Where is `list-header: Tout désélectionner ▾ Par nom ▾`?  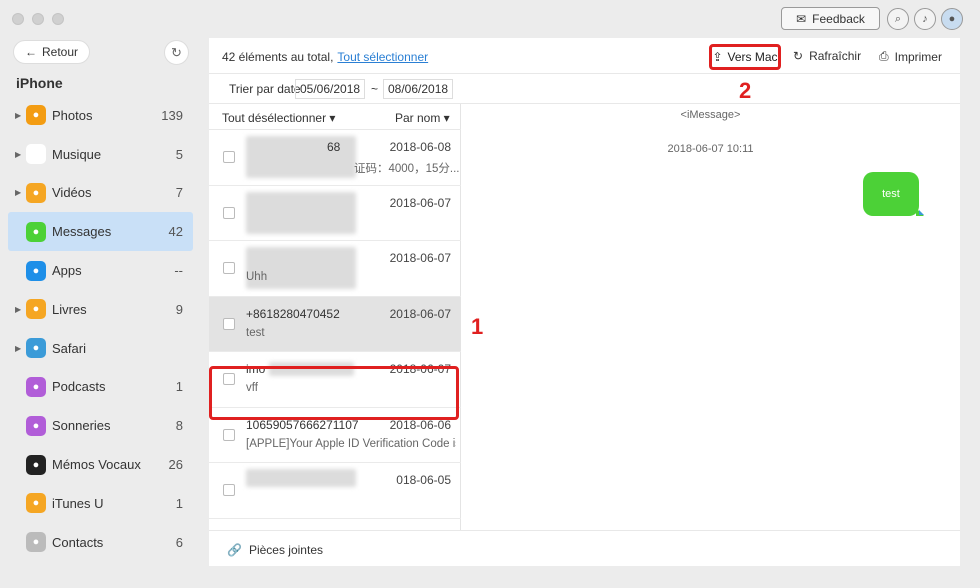 list-header: Tout désélectionner ▾ Par nom ▾ is located at coordinates (335, 117).